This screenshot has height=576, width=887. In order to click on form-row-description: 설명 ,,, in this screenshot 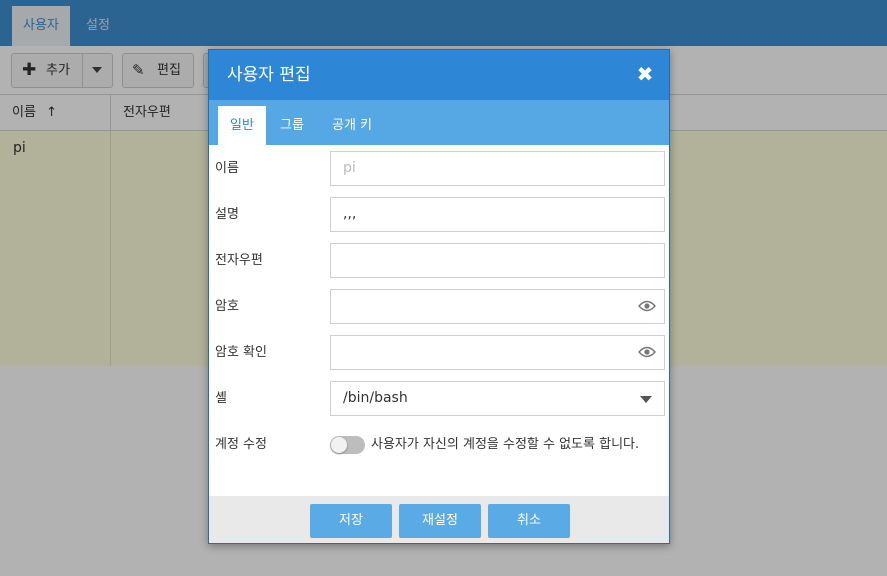, I will do `click(439, 215)`.